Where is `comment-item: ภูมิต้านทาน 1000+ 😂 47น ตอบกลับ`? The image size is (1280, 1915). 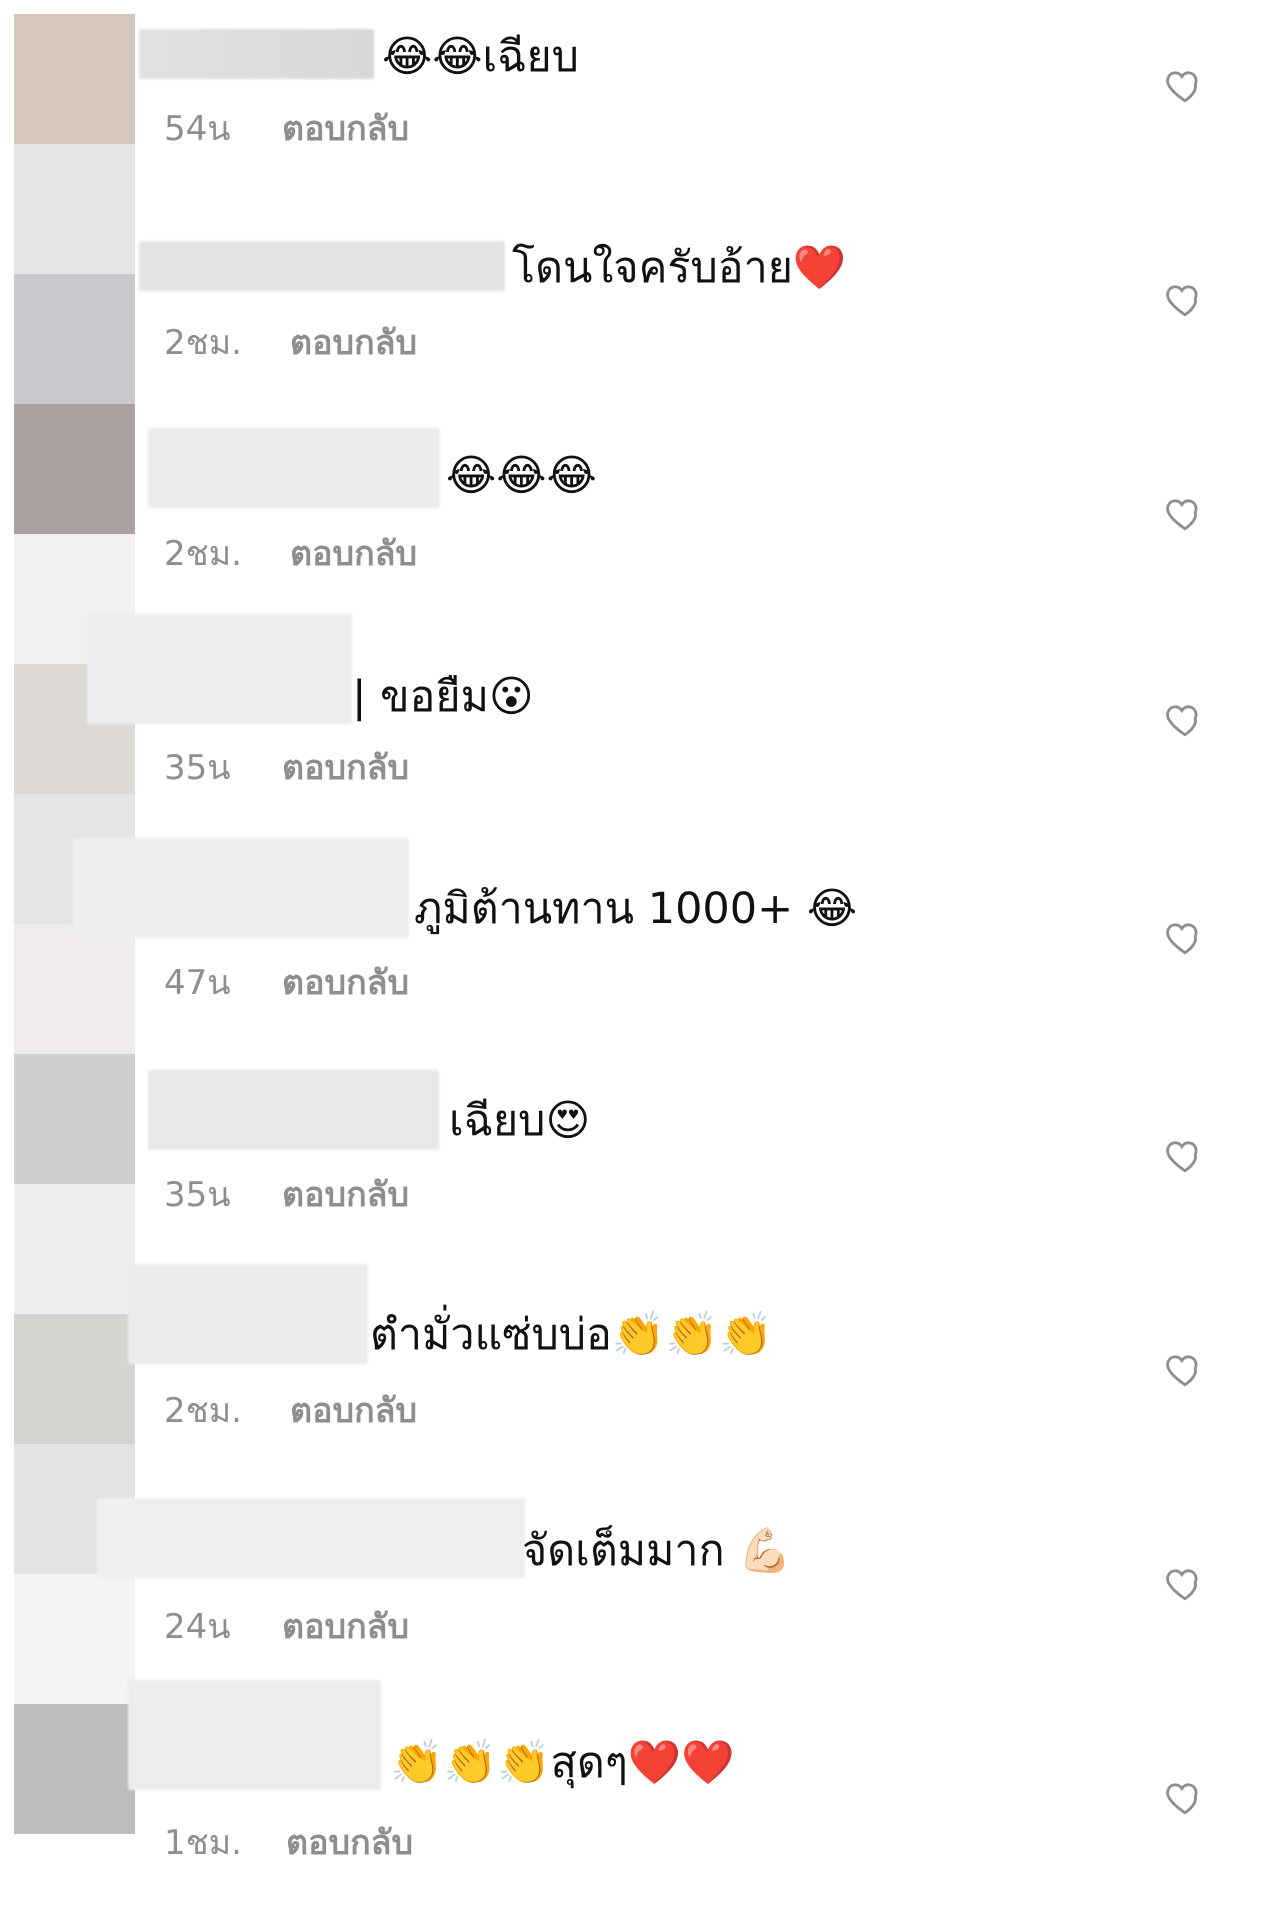
comment-item: ภูมิต้านทาน 1000+ 😂 47น ตอบกลับ is located at coordinates (640, 954).